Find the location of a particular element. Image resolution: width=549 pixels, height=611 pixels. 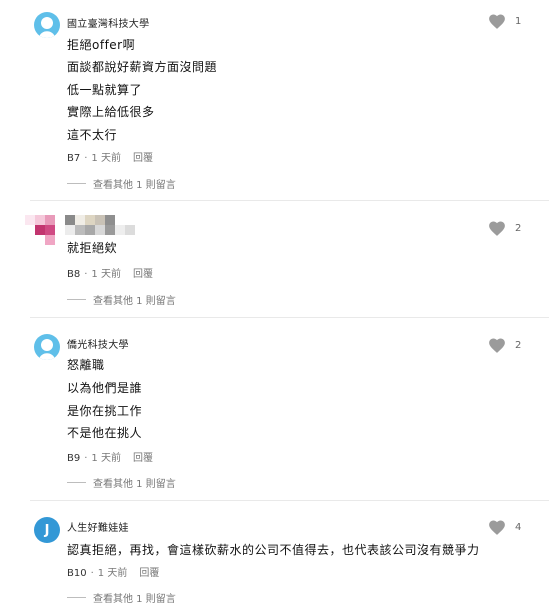

like-count: 4 is located at coordinates (518, 527).